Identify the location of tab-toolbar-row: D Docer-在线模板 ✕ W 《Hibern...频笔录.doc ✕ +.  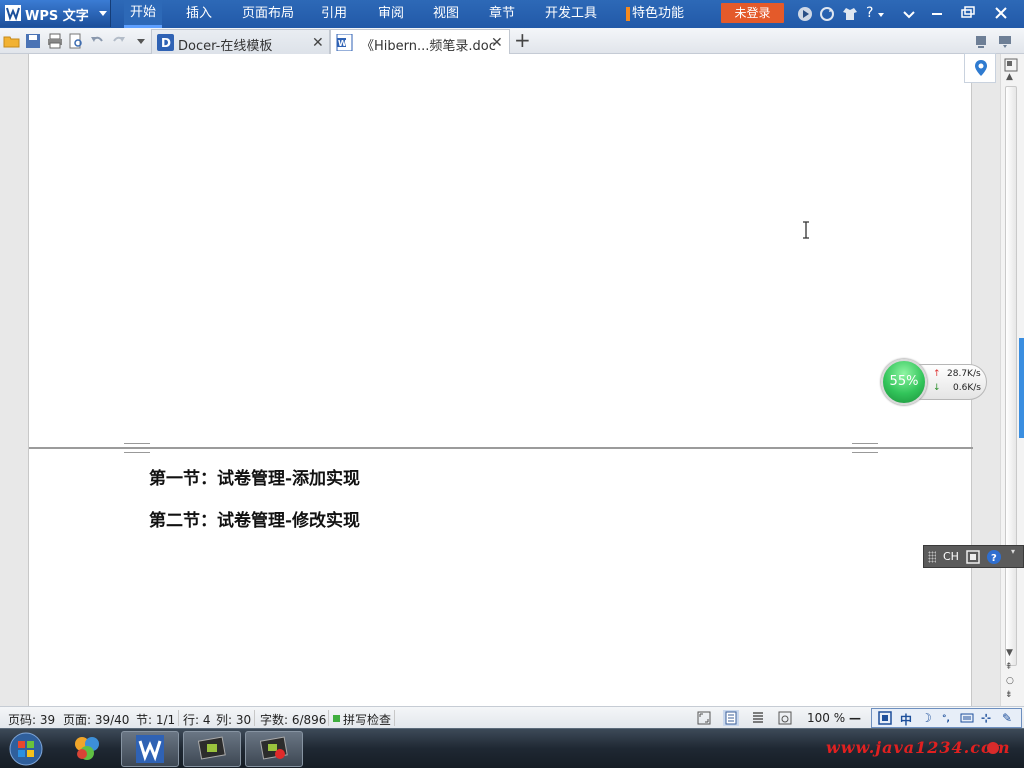
(512, 41).